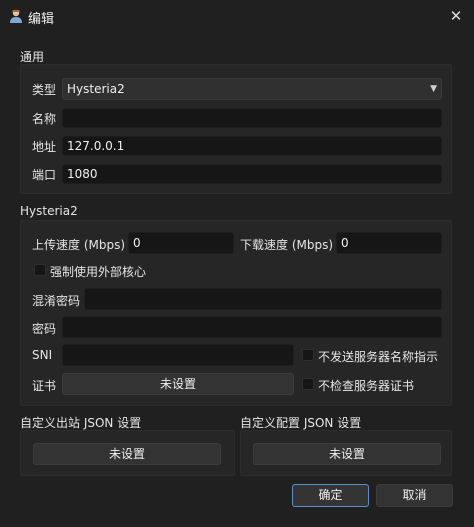 The width and height of the screenshot is (474, 527). Describe the element at coordinates (178, 384) in the screenshot. I see `cert-button: 未设置` at that location.